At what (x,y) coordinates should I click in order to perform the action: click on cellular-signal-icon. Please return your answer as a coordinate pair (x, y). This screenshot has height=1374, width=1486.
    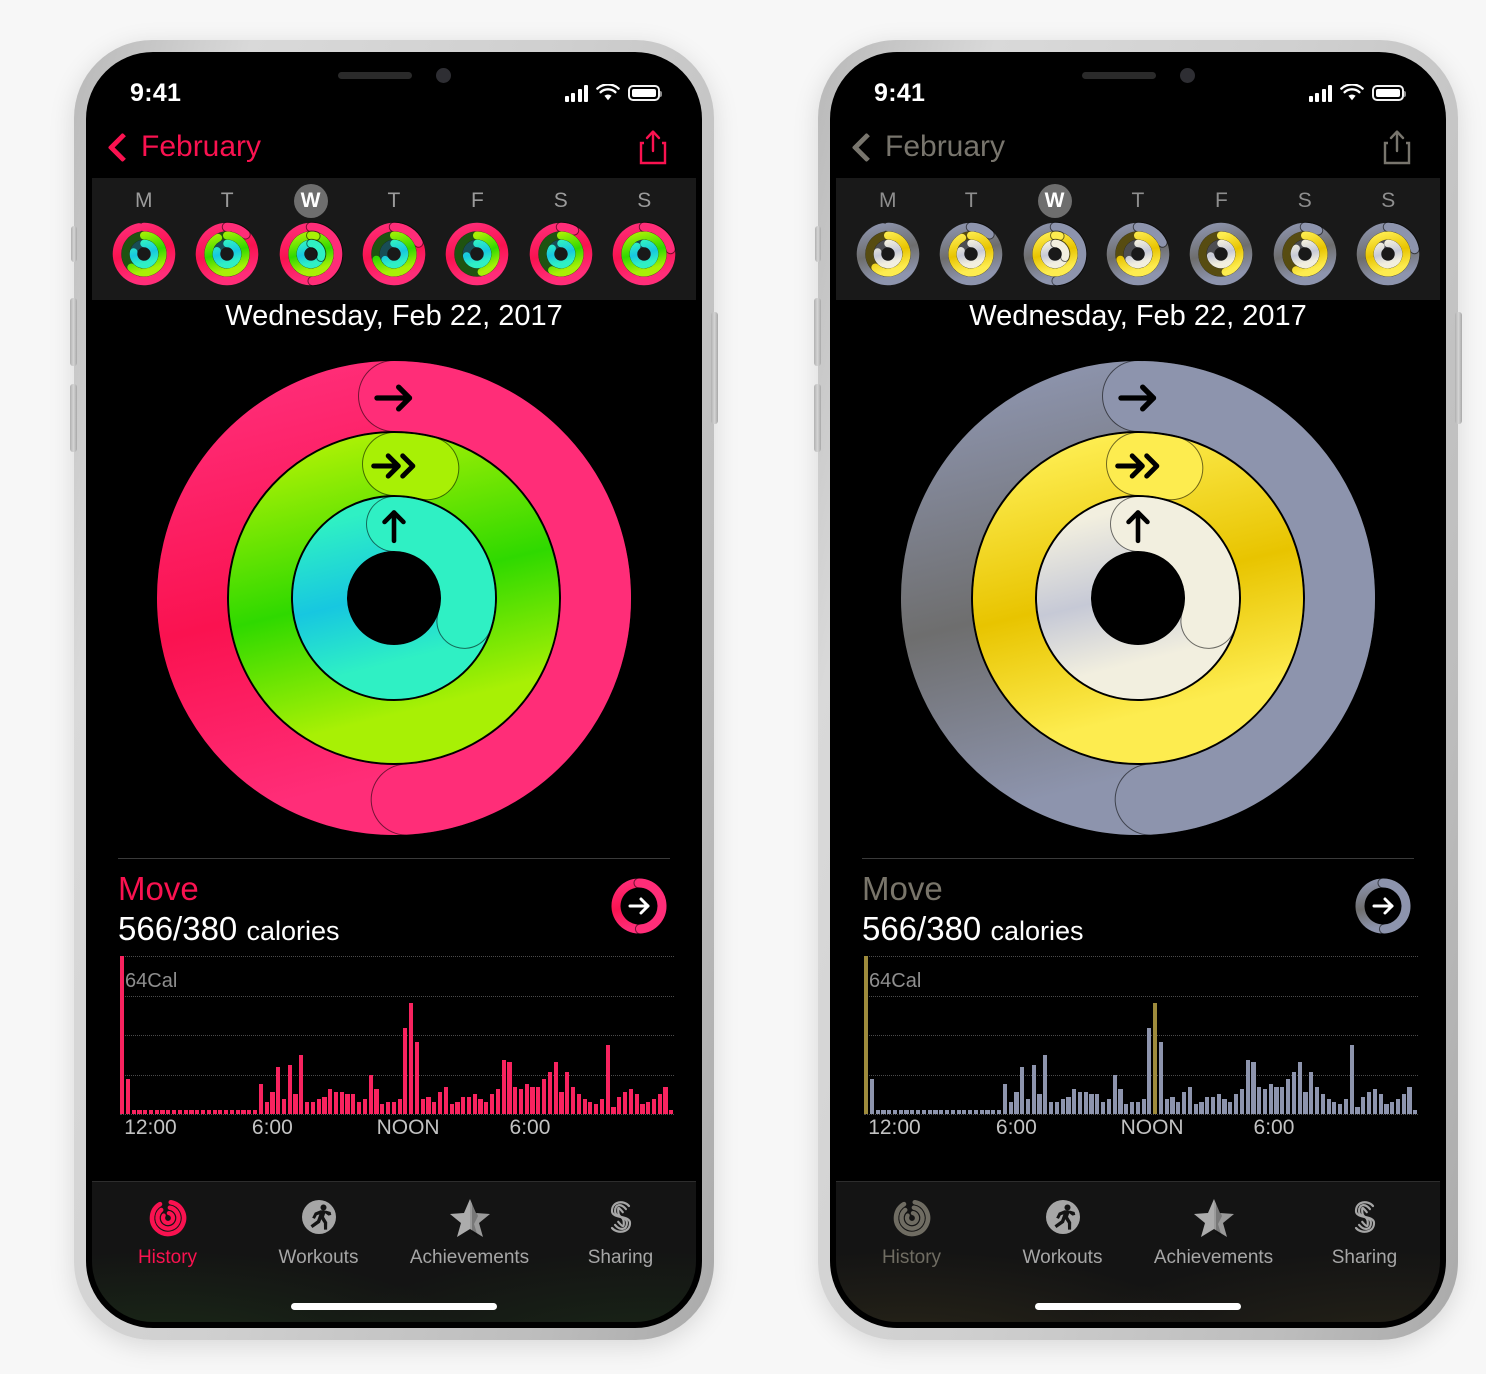
    Looking at the image, I should click on (1320, 93).